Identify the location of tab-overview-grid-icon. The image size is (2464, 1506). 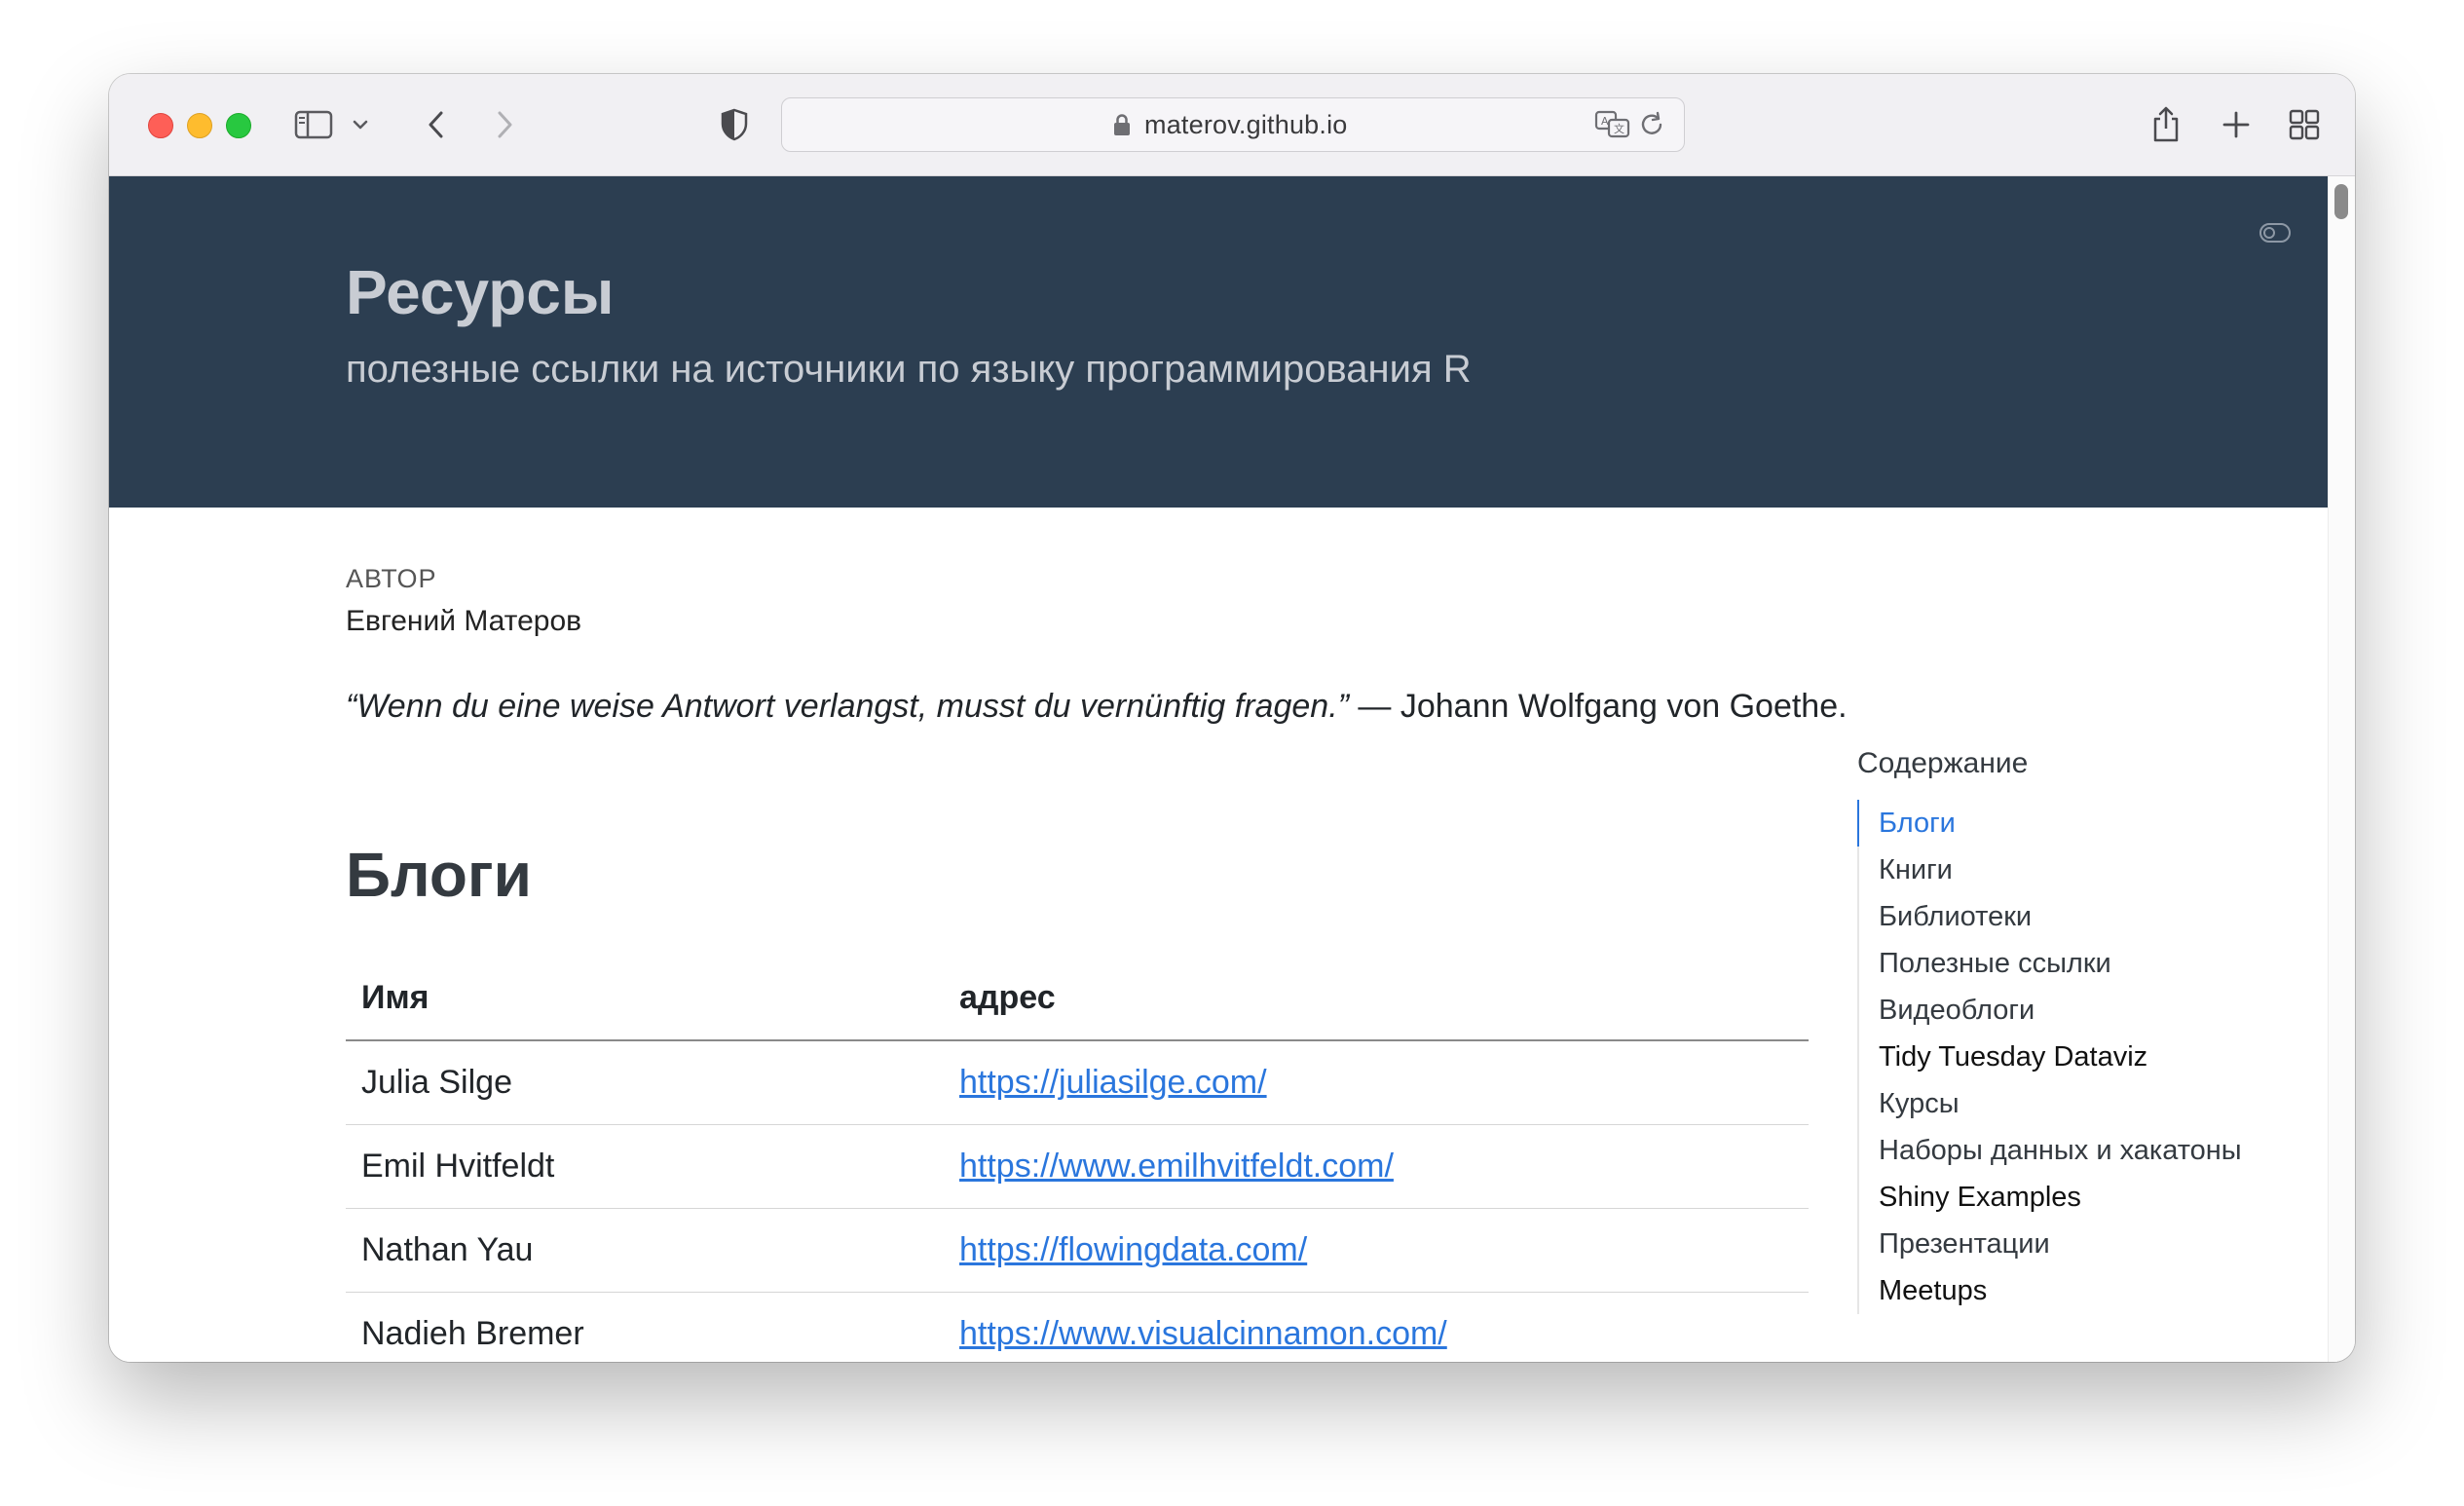
(2304, 124).